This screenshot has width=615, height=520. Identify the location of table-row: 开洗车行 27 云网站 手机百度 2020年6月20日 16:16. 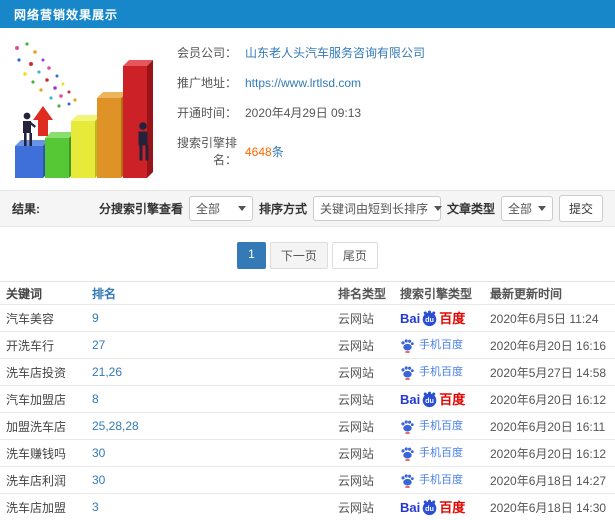
(307, 345).